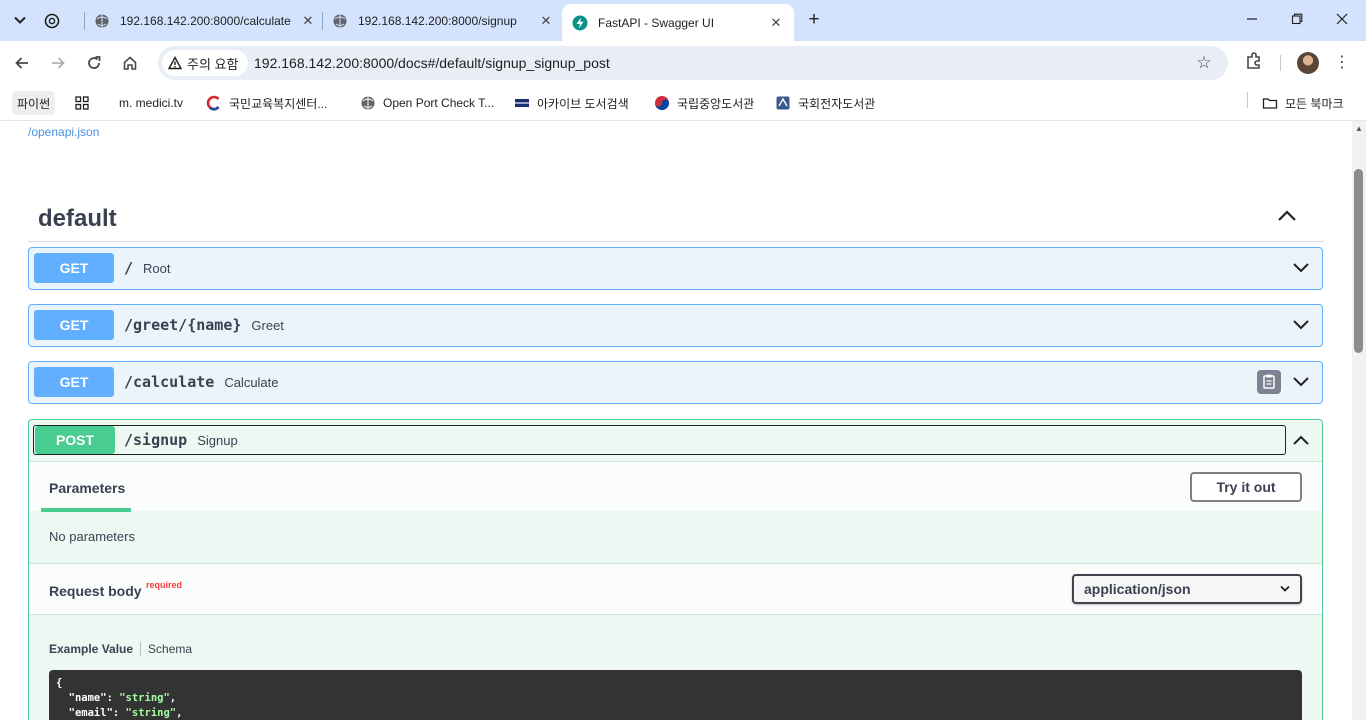  What do you see at coordinates (91, 713) in the screenshot?
I see `code-key: "email":` at bounding box center [91, 713].